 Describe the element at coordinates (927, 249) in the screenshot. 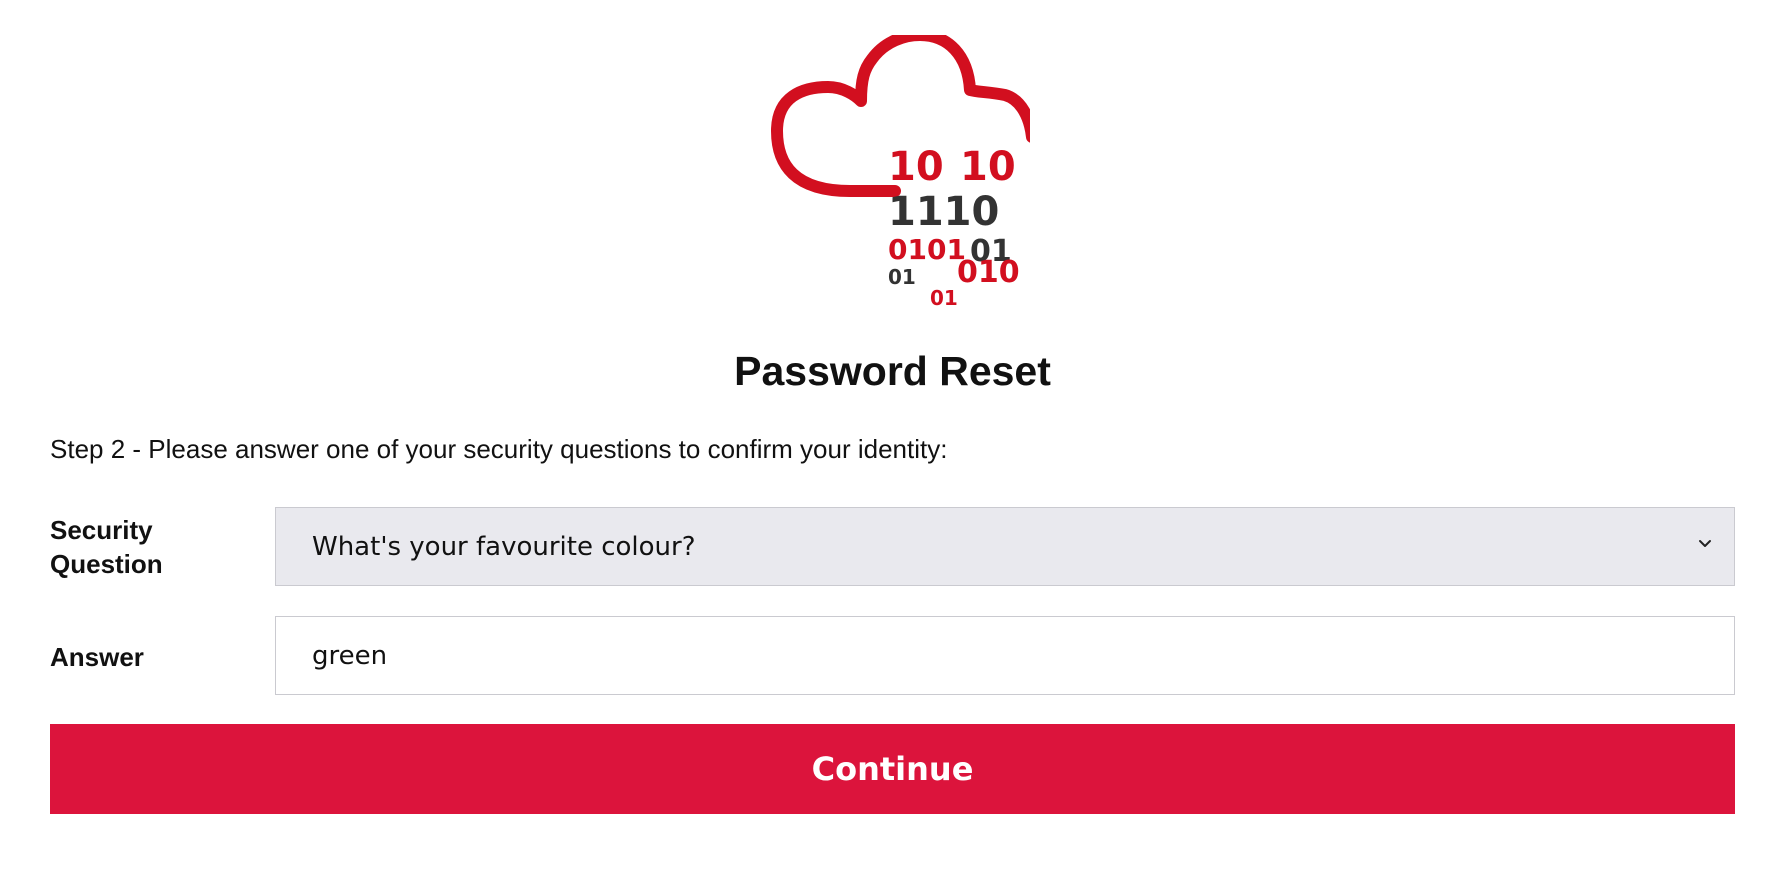

I see `binary-row3-left: 0101` at that location.